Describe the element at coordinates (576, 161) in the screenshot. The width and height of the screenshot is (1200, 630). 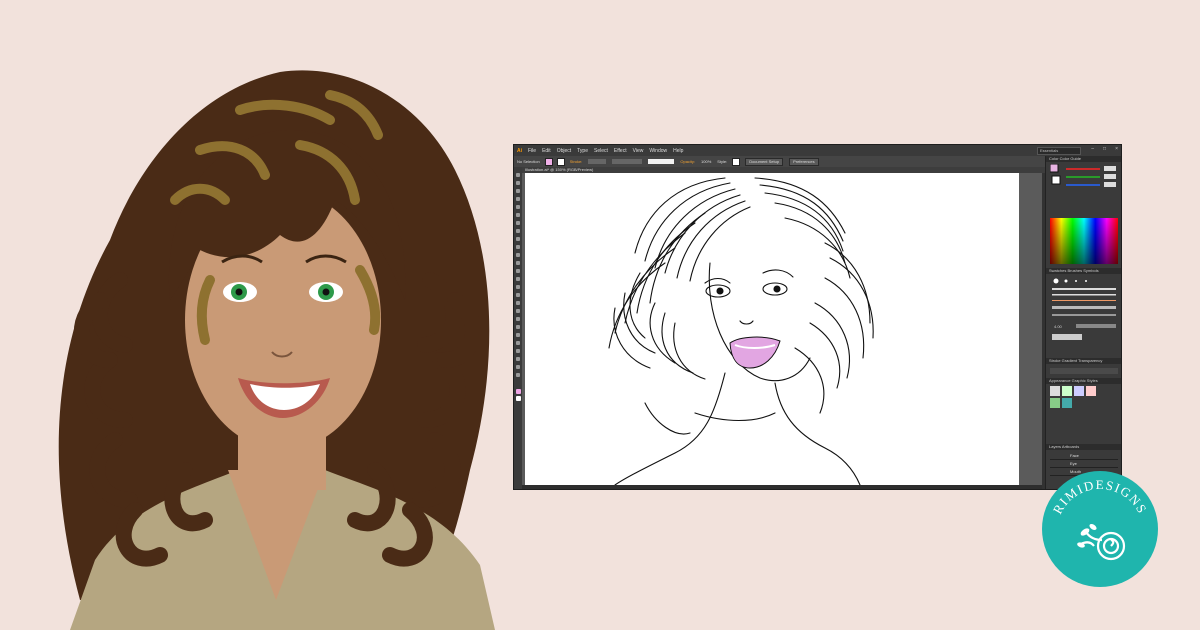
I see `stroke-label: Stroke:` at that location.